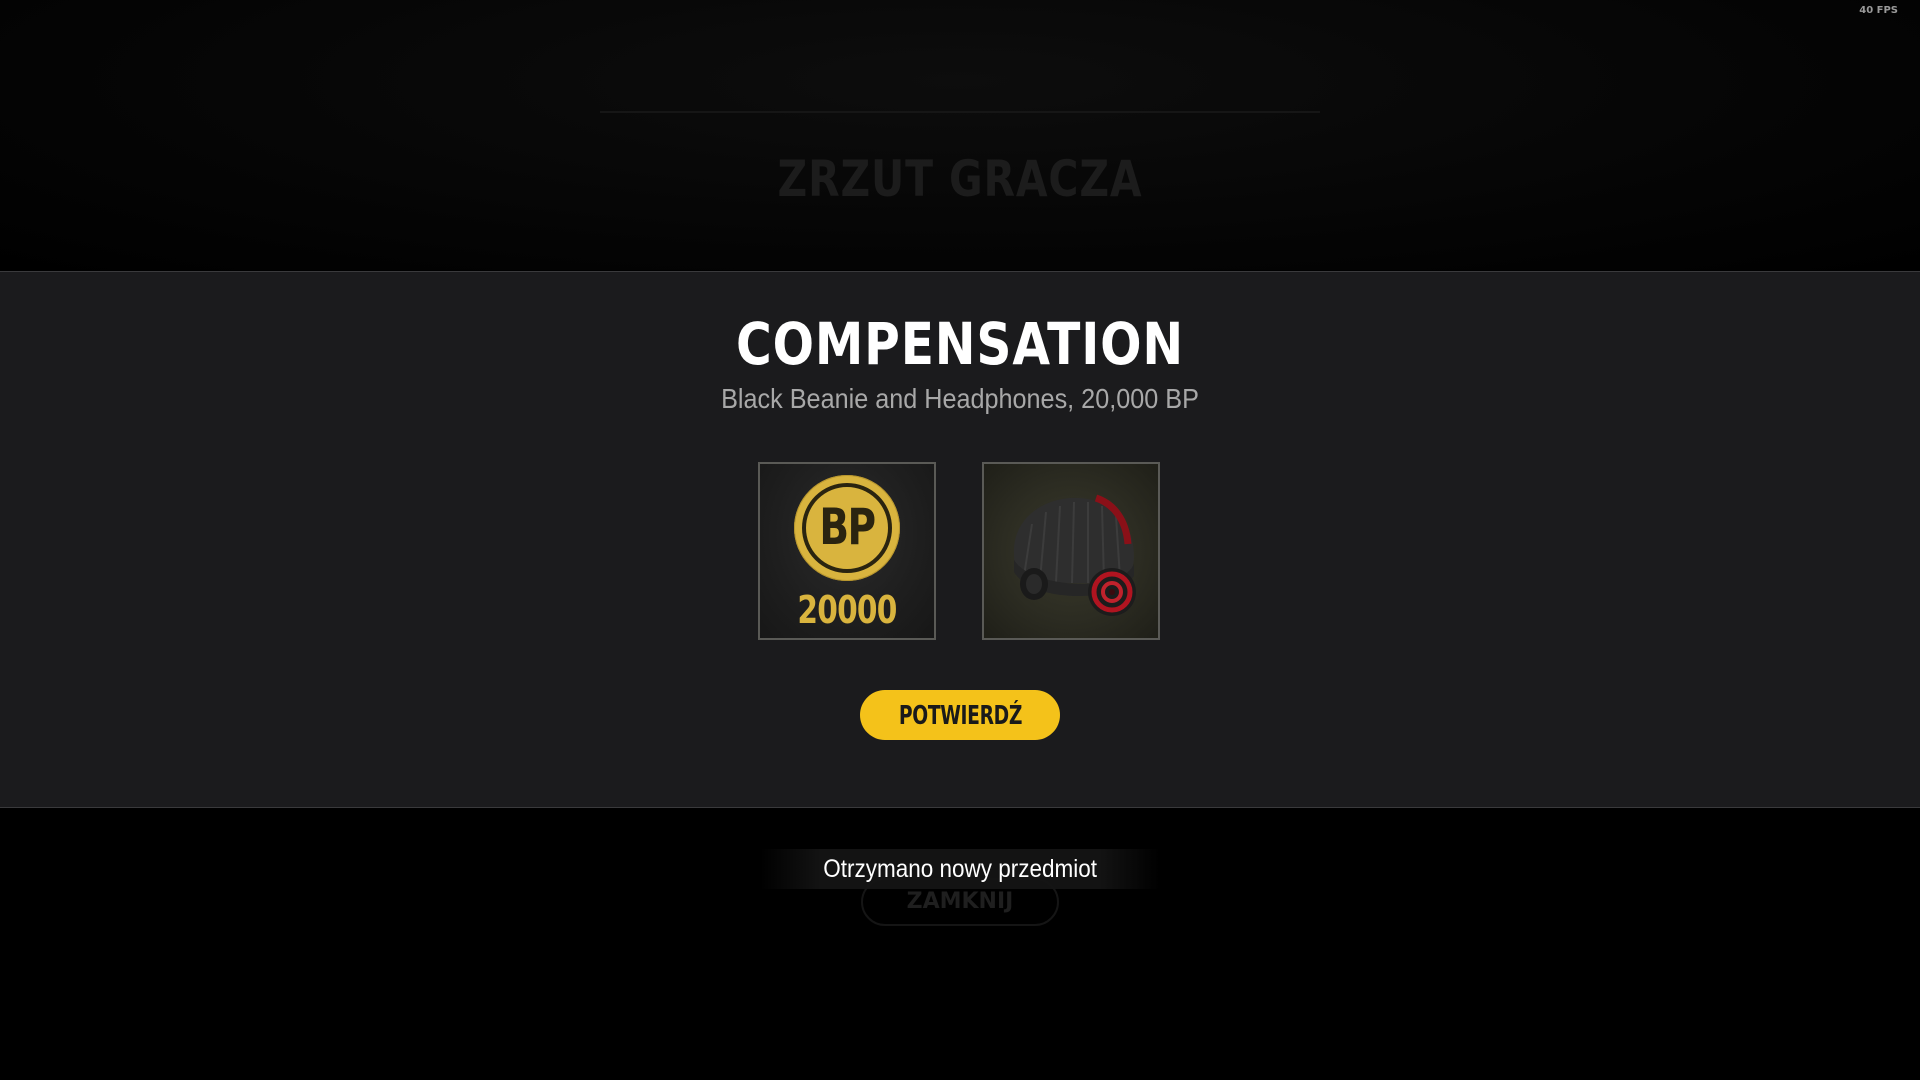  What do you see at coordinates (960, 398) in the screenshot?
I see `modal-subtitle: Black Beanie and Headphones, 20,000 BP` at bounding box center [960, 398].